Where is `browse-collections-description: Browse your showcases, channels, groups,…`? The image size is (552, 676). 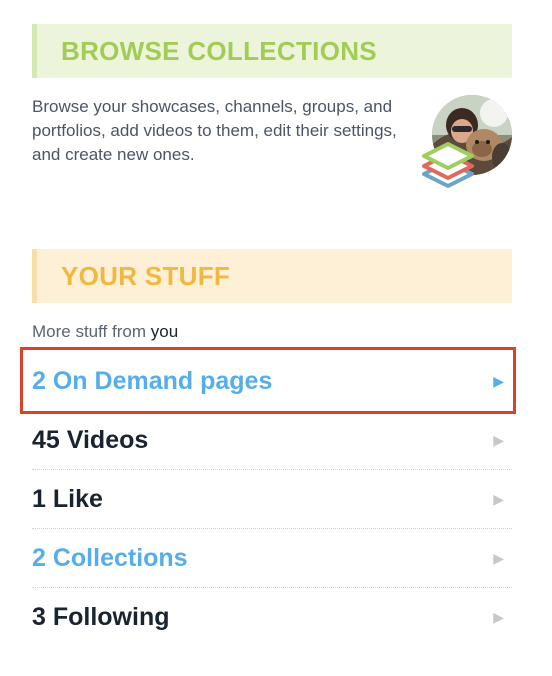
browse-collections-description: Browse your showcases, channels, groups,… is located at coordinates (214, 130).